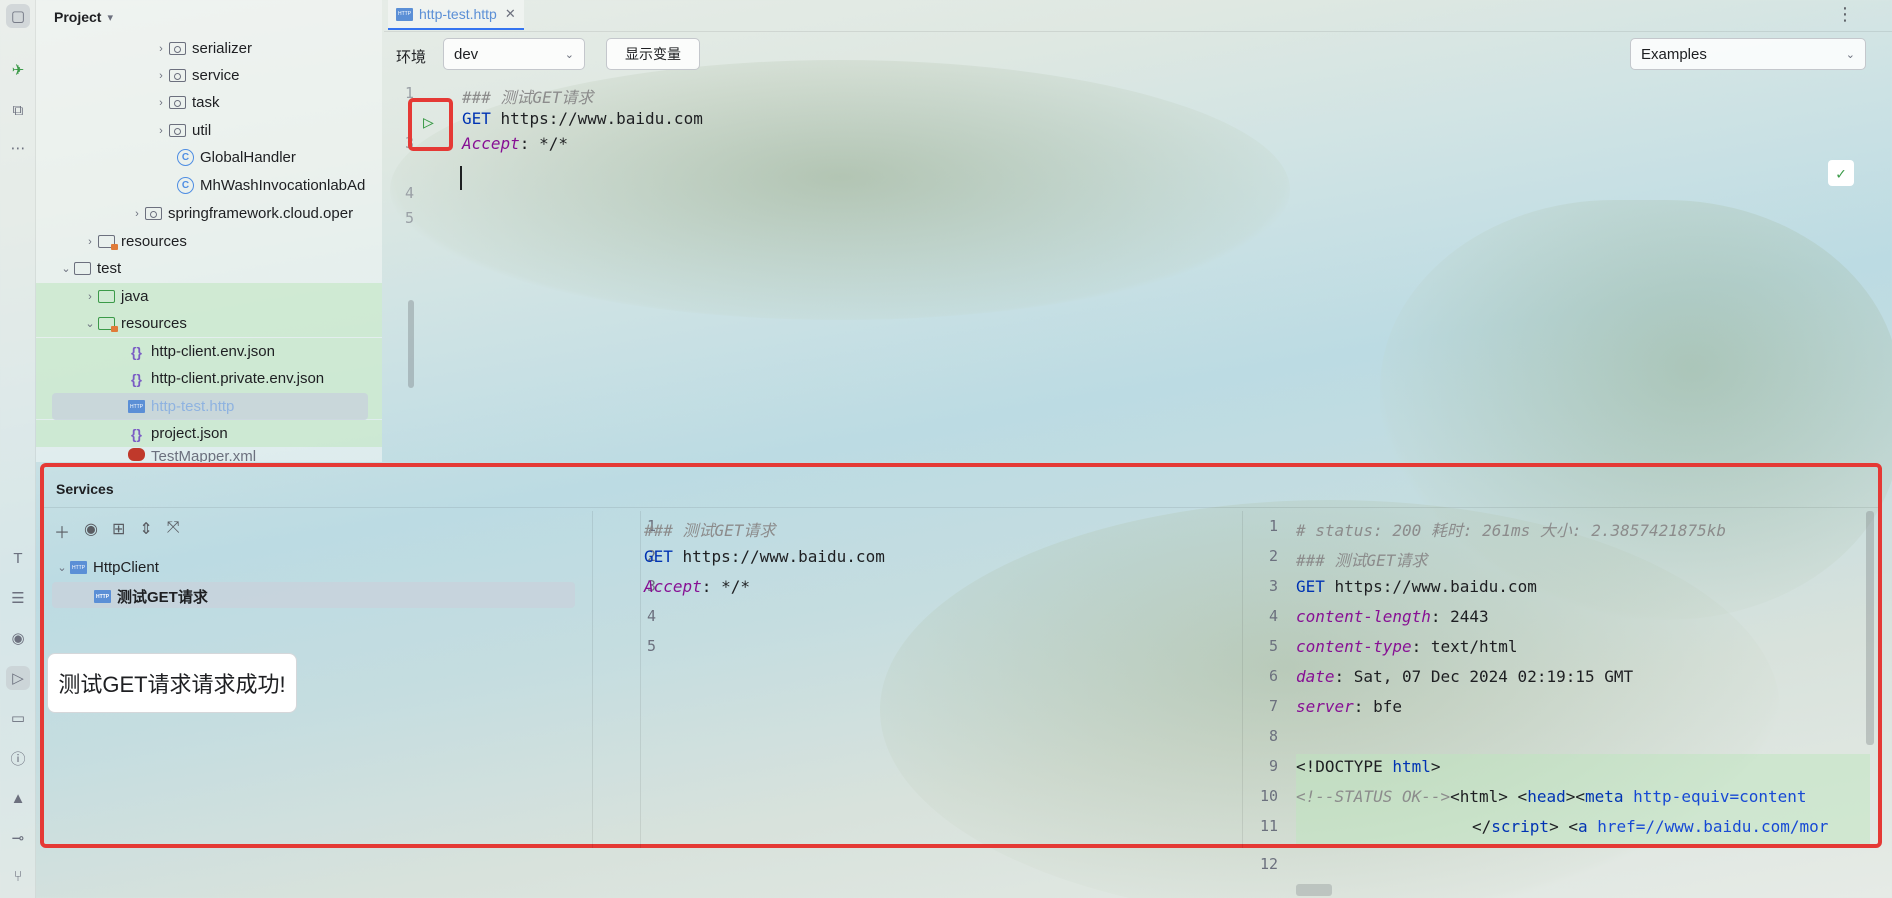  Describe the element at coordinates (653, 54) in the screenshot. I see `show-variables-button: 显示变量` at that location.